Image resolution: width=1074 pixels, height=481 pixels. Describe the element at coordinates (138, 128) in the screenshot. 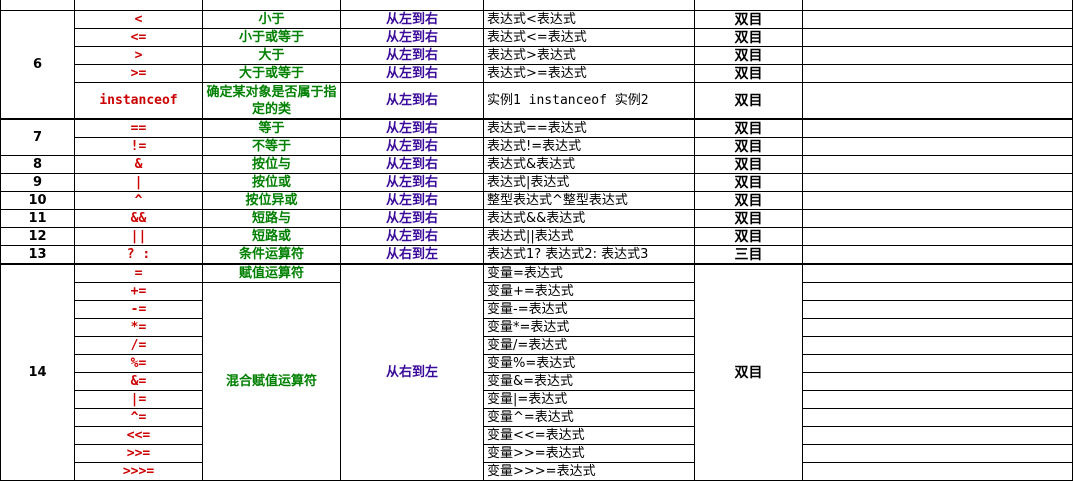

I see `operator-cell: ==` at that location.